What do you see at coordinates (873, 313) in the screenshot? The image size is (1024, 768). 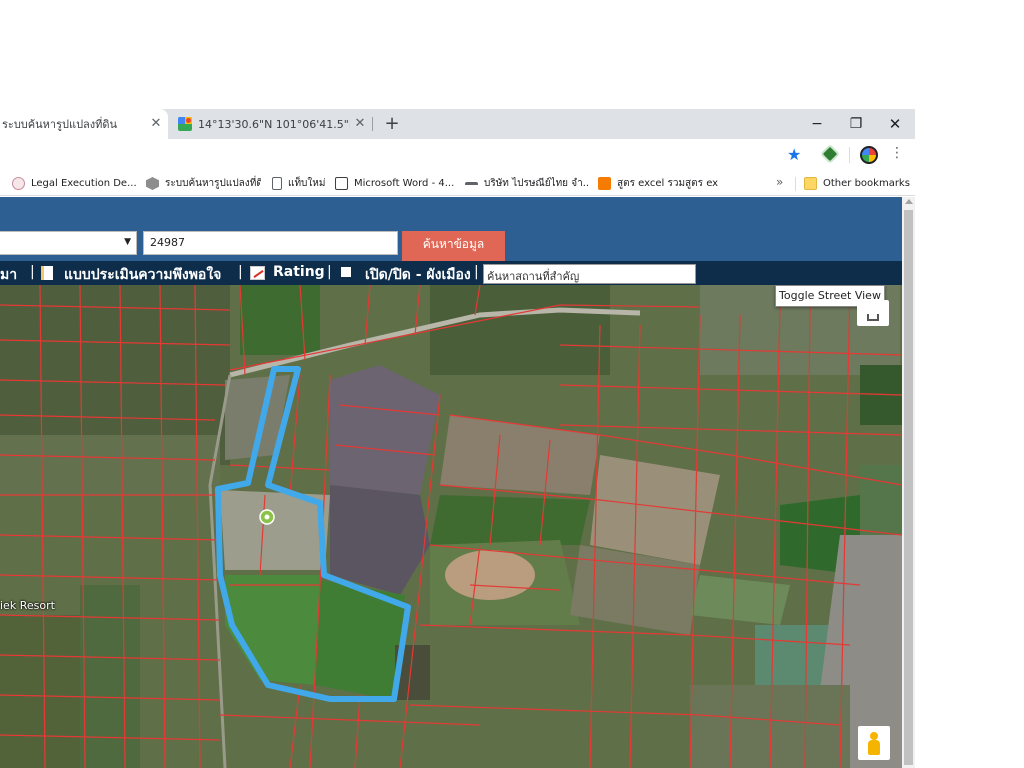 I see `fullscreen-icon` at bounding box center [873, 313].